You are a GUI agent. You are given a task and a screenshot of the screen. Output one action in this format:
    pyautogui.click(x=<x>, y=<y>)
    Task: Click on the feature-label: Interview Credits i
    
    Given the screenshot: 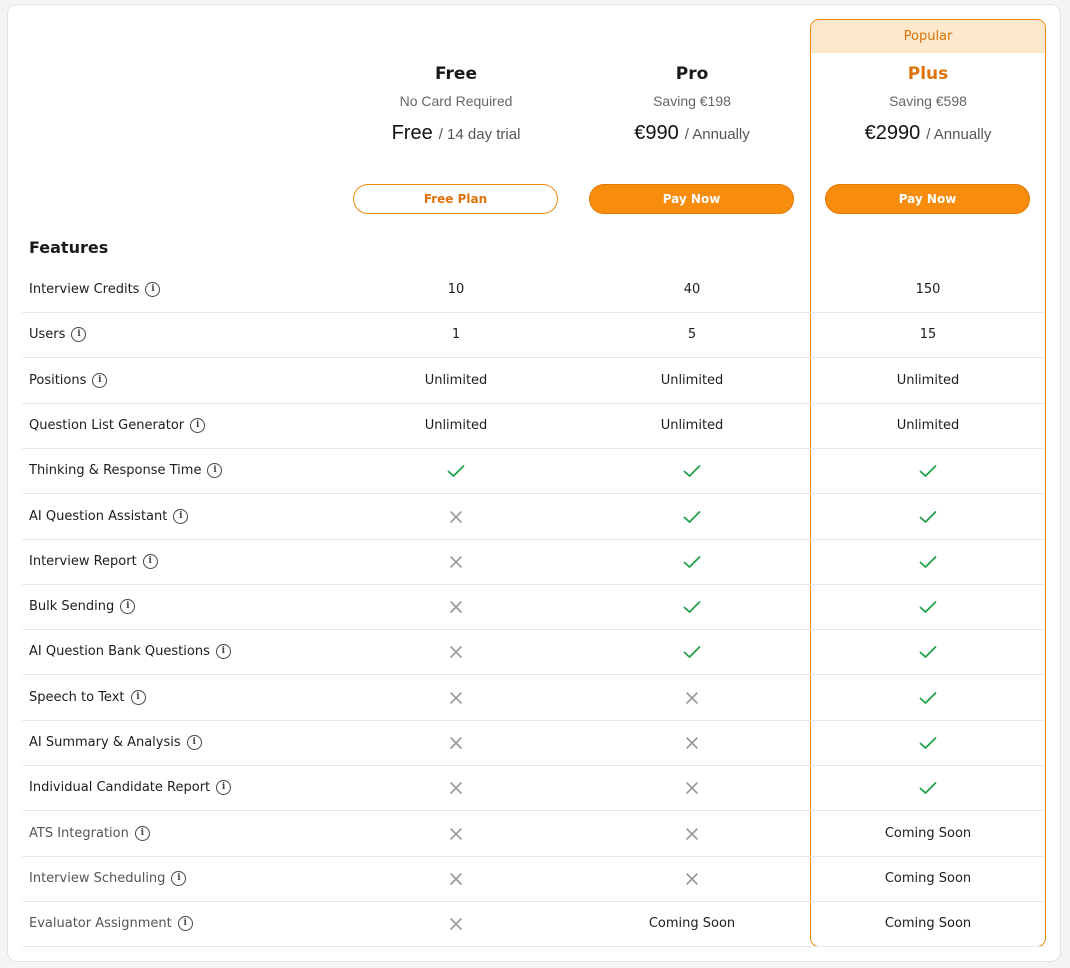 What is the action you would take?
    pyautogui.click(x=95, y=289)
    